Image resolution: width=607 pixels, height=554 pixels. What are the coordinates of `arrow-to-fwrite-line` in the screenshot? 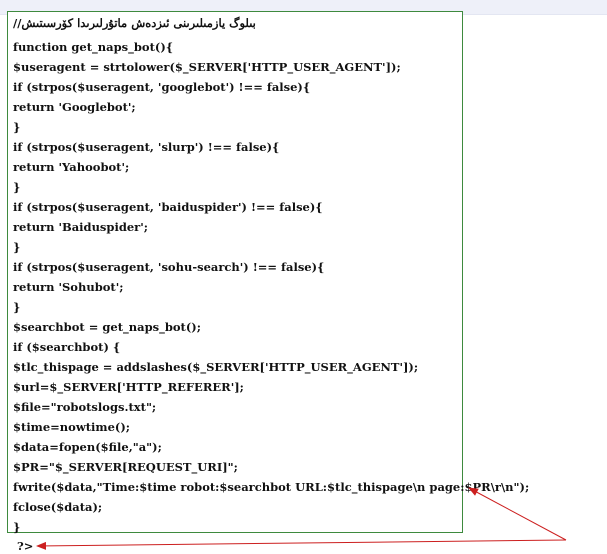 It's located at (517, 514).